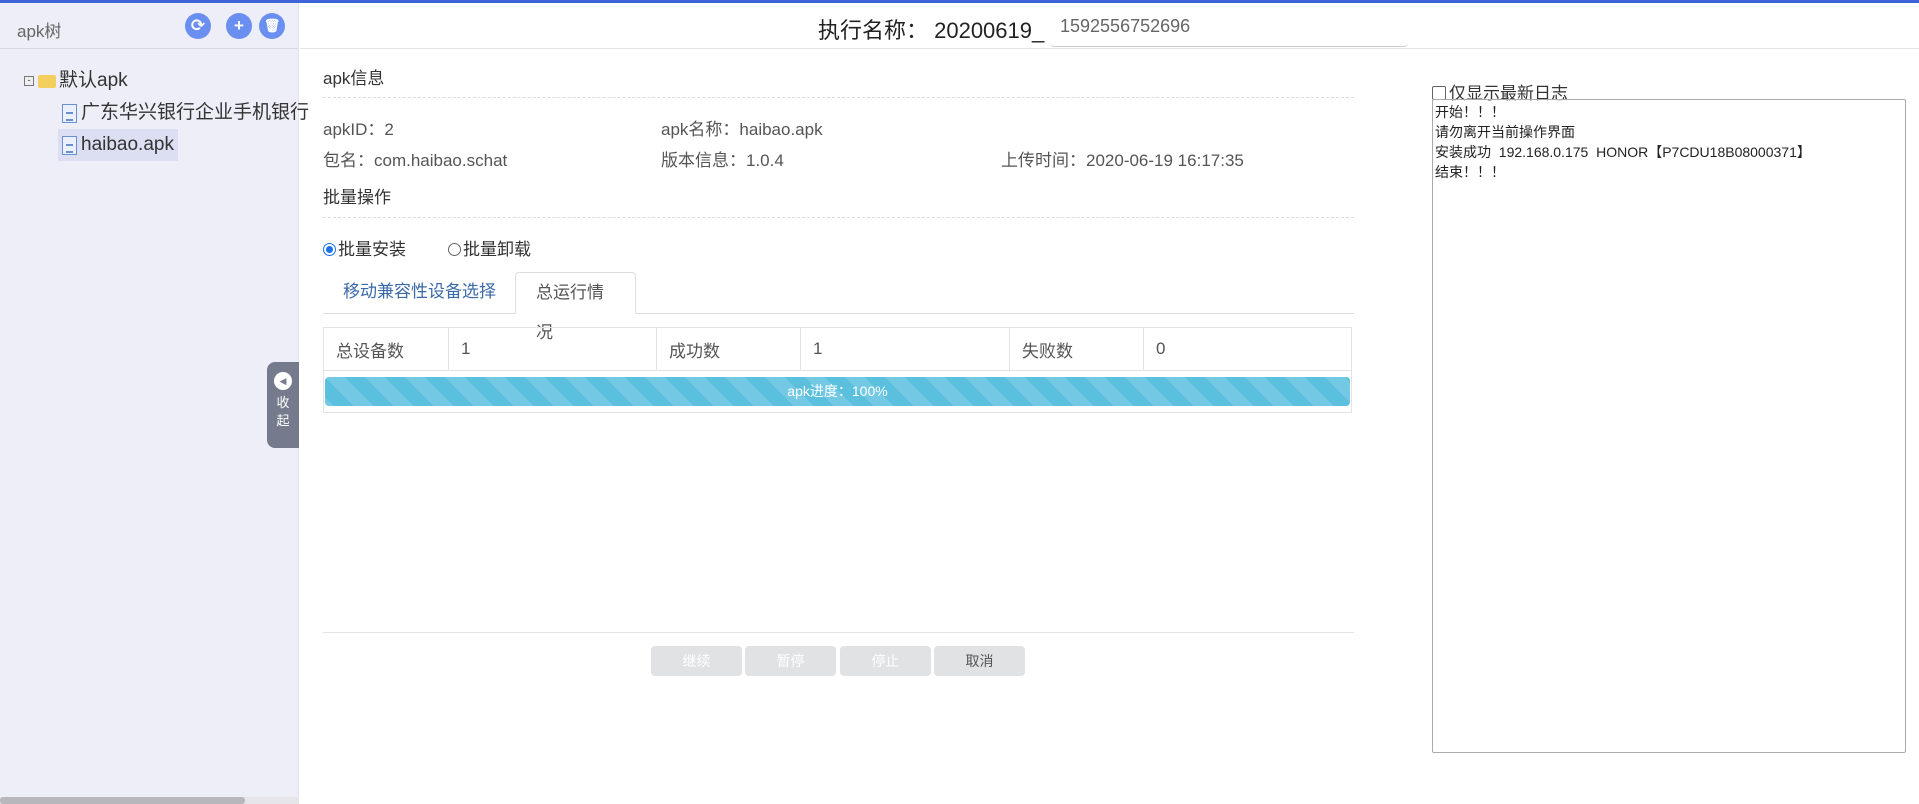 This screenshot has width=1919, height=804. What do you see at coordinates (696, 661) in the screenshot?
I see `continue-button: 继续` at bounding box center [696, 661].